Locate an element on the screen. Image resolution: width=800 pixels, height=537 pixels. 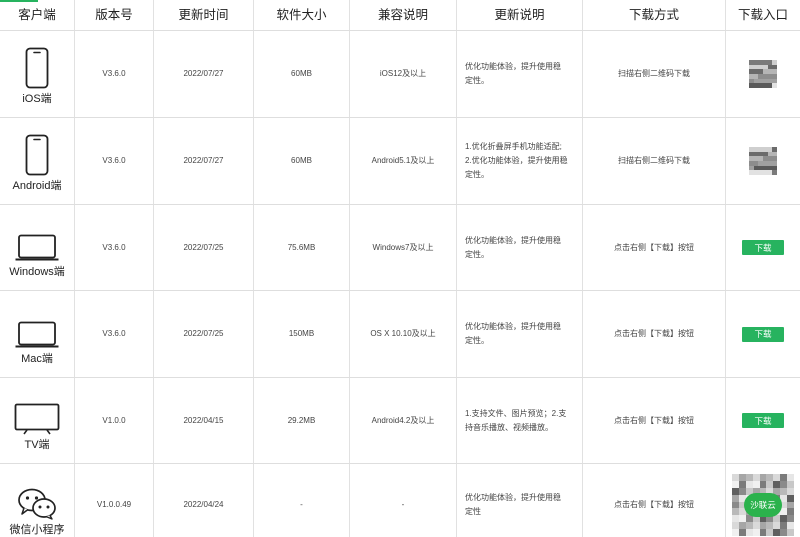
compat-text: Android5.1及以上 is located at coordinates (403, 161).